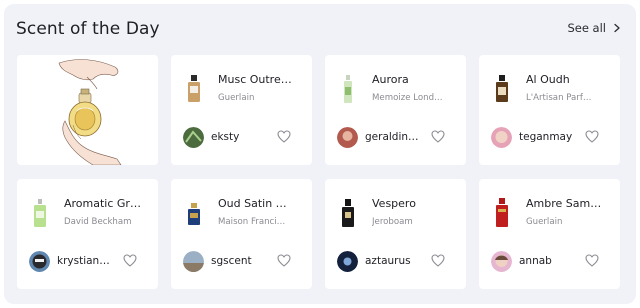 This screenshot has height=308, width=640. I want to click on perfume-name: Al Oudh, so click(548, 79).